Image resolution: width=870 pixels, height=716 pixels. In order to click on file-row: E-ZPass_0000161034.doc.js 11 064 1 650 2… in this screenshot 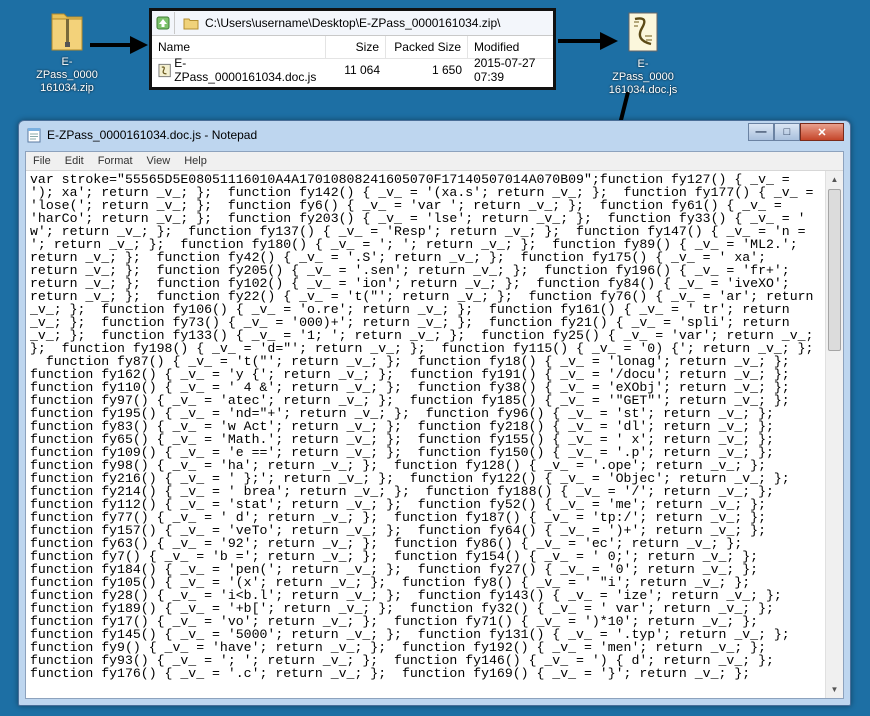, I will do `click(352, 70)`.